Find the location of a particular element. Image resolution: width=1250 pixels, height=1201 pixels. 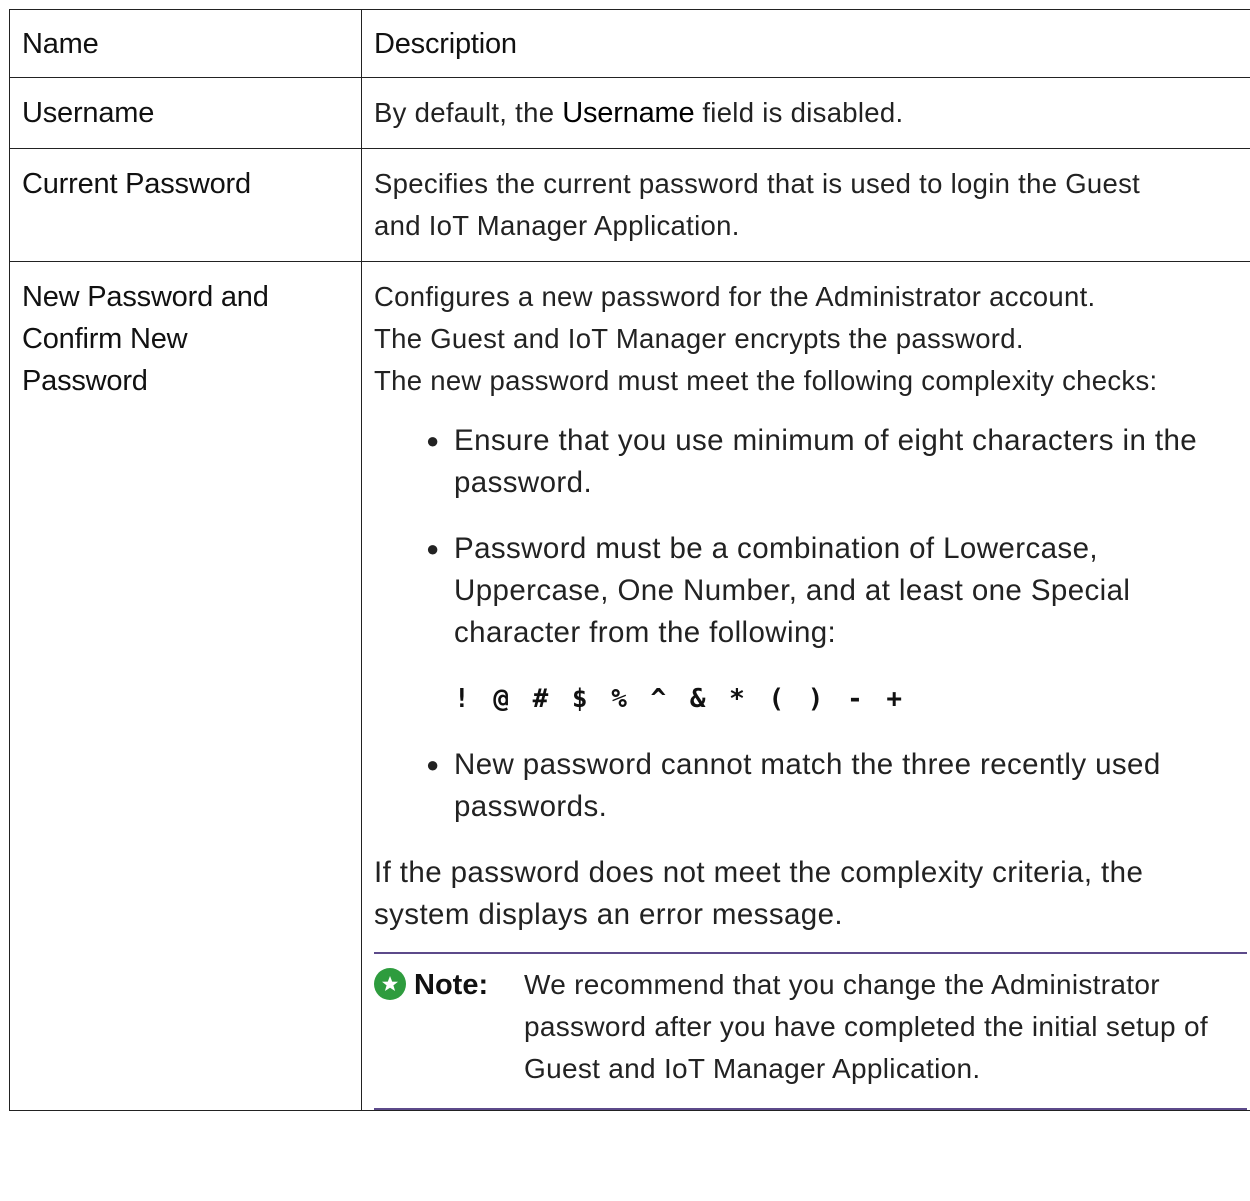

desc-text-after: field is disabled. is located at coordinates (799, 112).